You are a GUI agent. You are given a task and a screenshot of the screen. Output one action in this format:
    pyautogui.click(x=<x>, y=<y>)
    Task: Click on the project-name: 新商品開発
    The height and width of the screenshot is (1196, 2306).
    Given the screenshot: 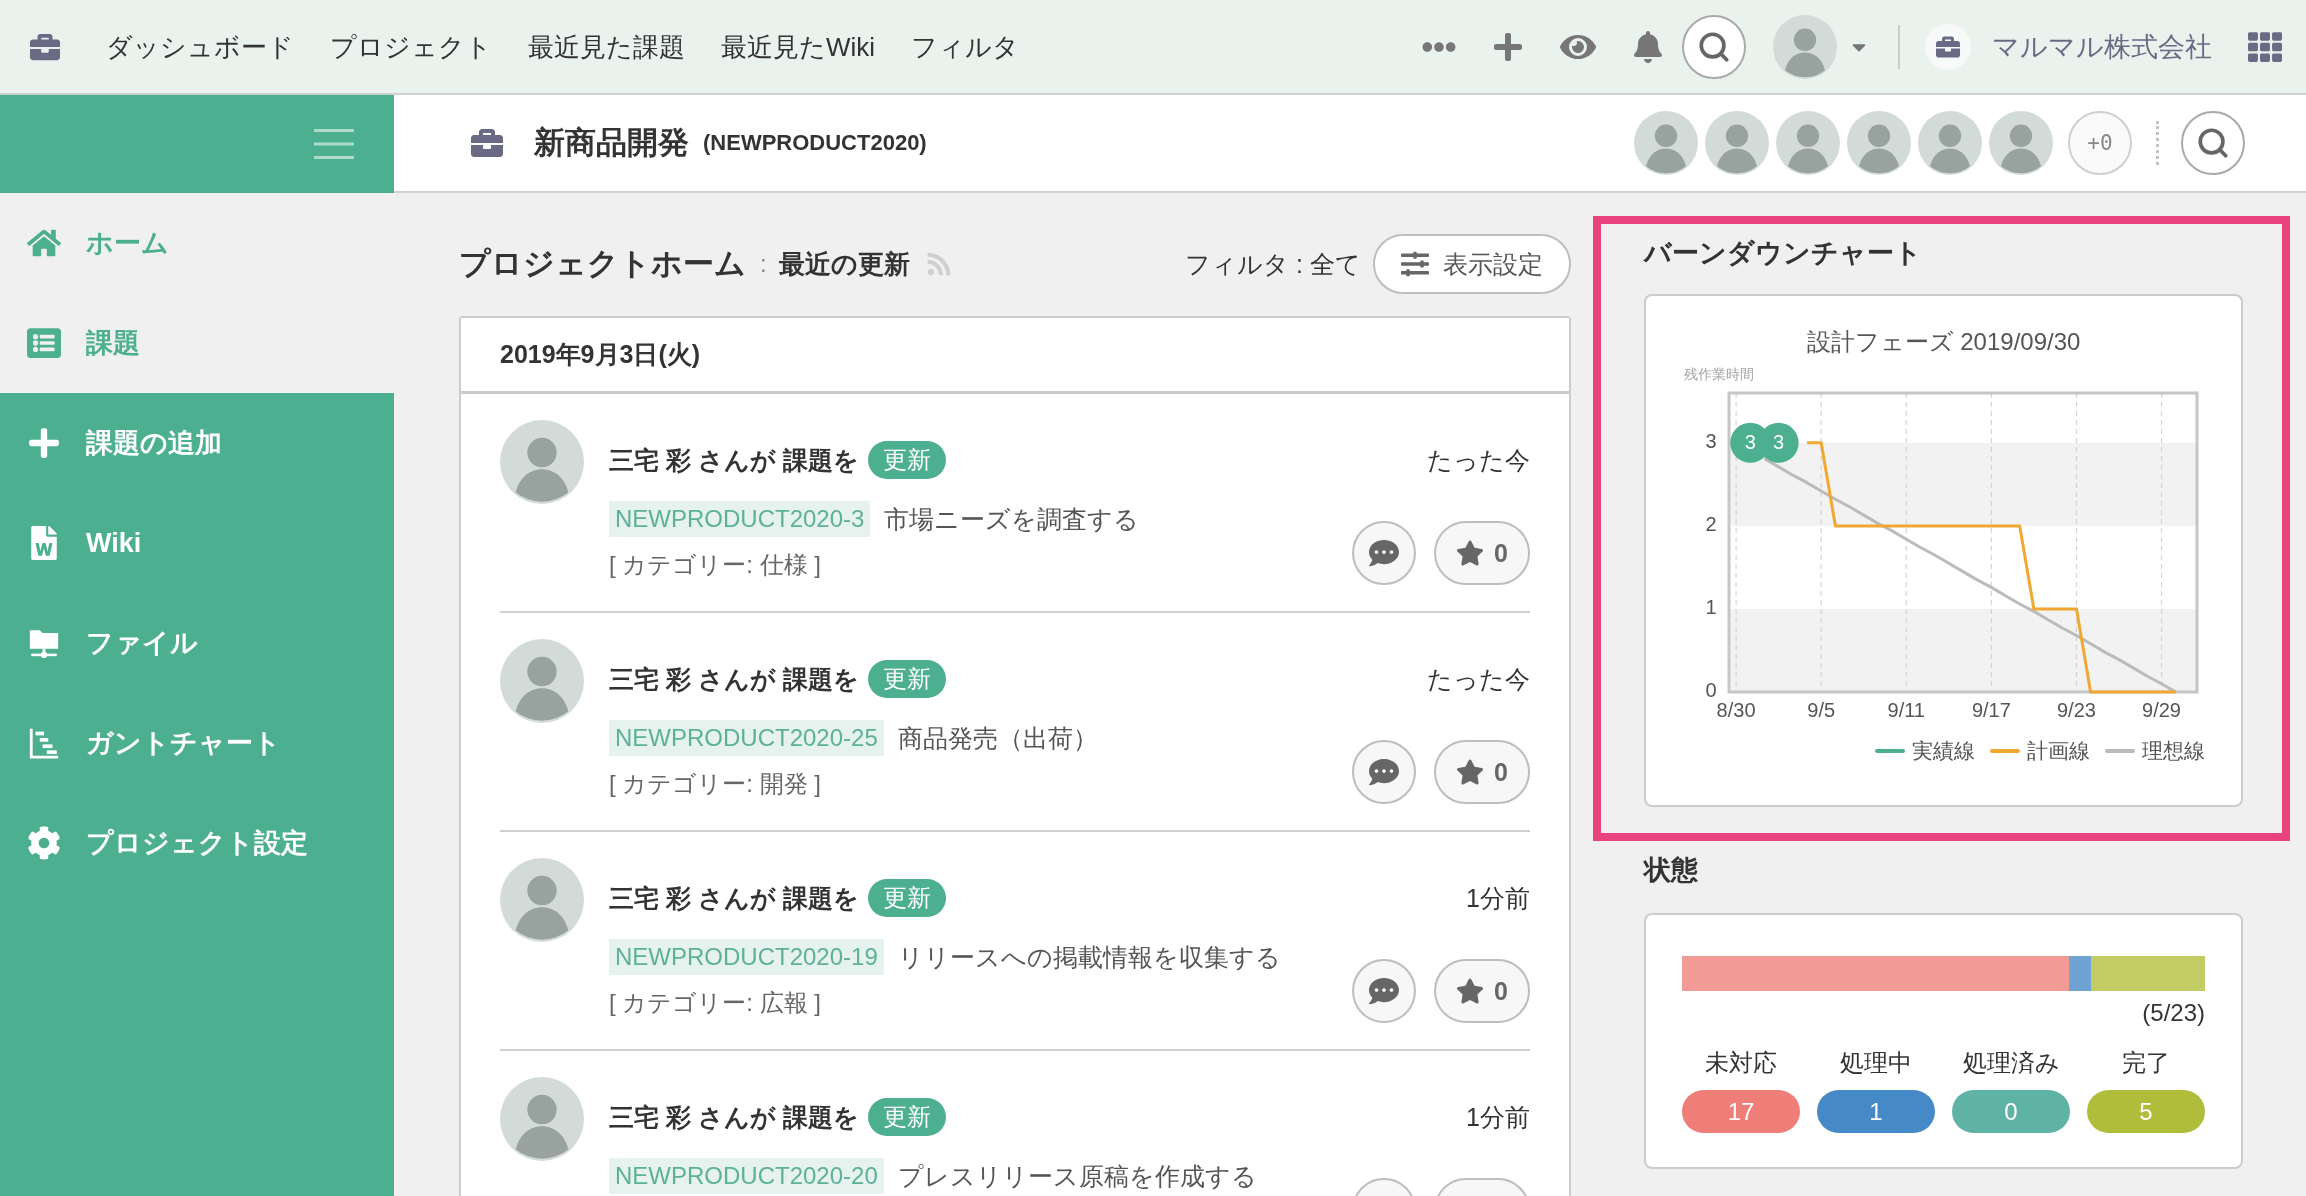 What is the action you would take?
    pyautogui.click(x=611, y=143)
    